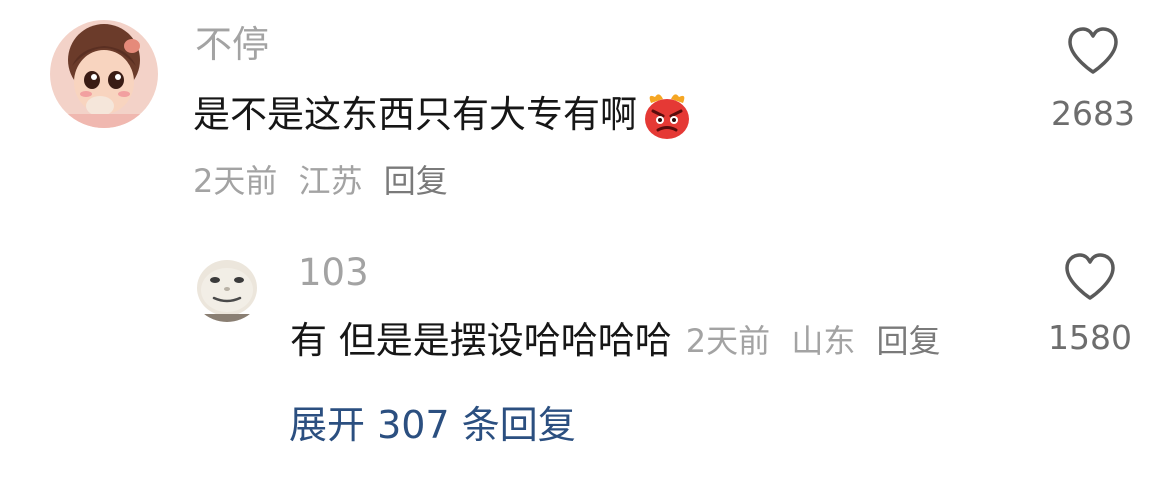 The width and height of the screenshot is (1170, 480). I want to click on reply-body: 有 但是是摆设哈哈哈哈, so click(481, 340).